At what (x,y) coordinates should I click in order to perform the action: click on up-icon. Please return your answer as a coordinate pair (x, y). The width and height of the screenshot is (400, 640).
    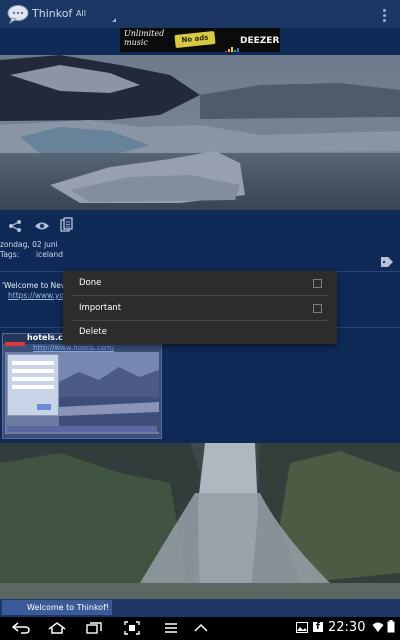
    Looking at the image, I should click on (201, 628).